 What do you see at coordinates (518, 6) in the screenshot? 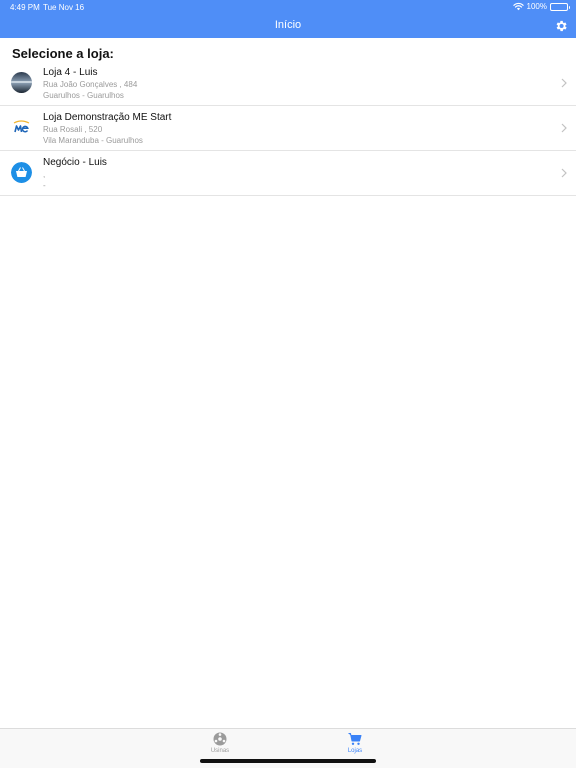
I see `wifi-icon` at bounding box center [518, 6].